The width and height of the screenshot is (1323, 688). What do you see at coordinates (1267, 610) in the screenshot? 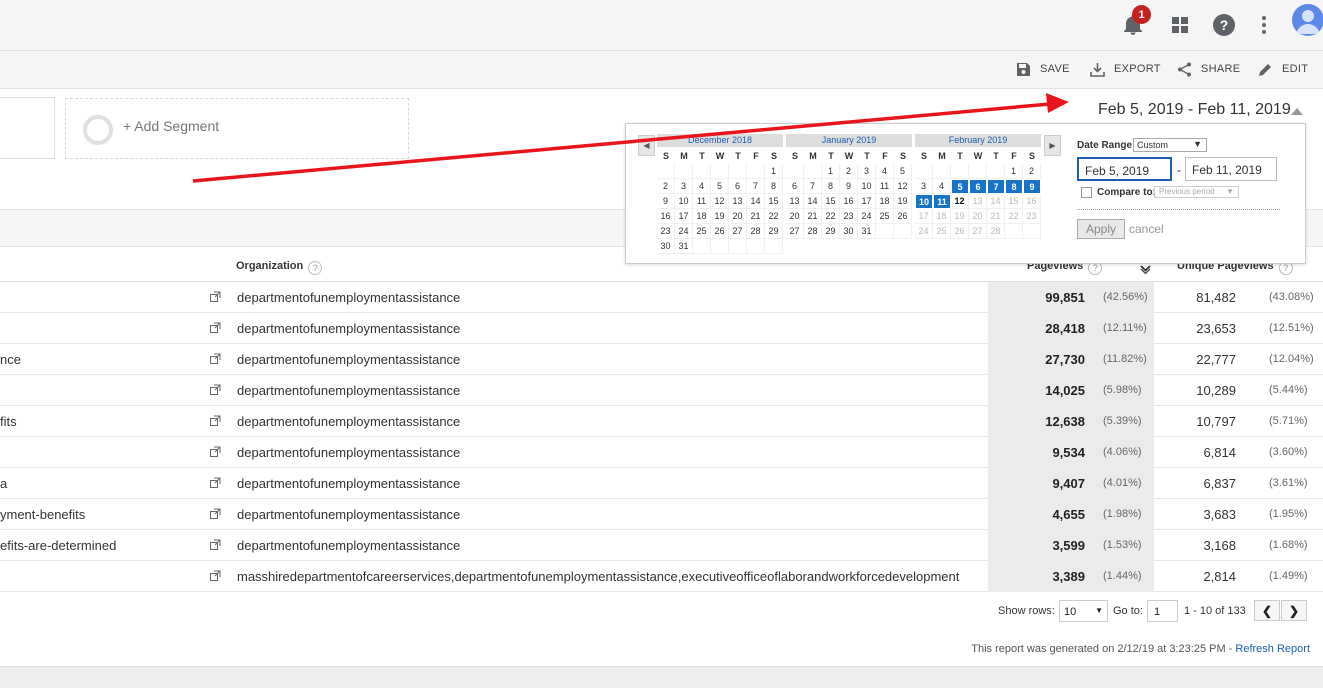
I see `previous-page-button: ❮` at bounding box center [1267, 610].